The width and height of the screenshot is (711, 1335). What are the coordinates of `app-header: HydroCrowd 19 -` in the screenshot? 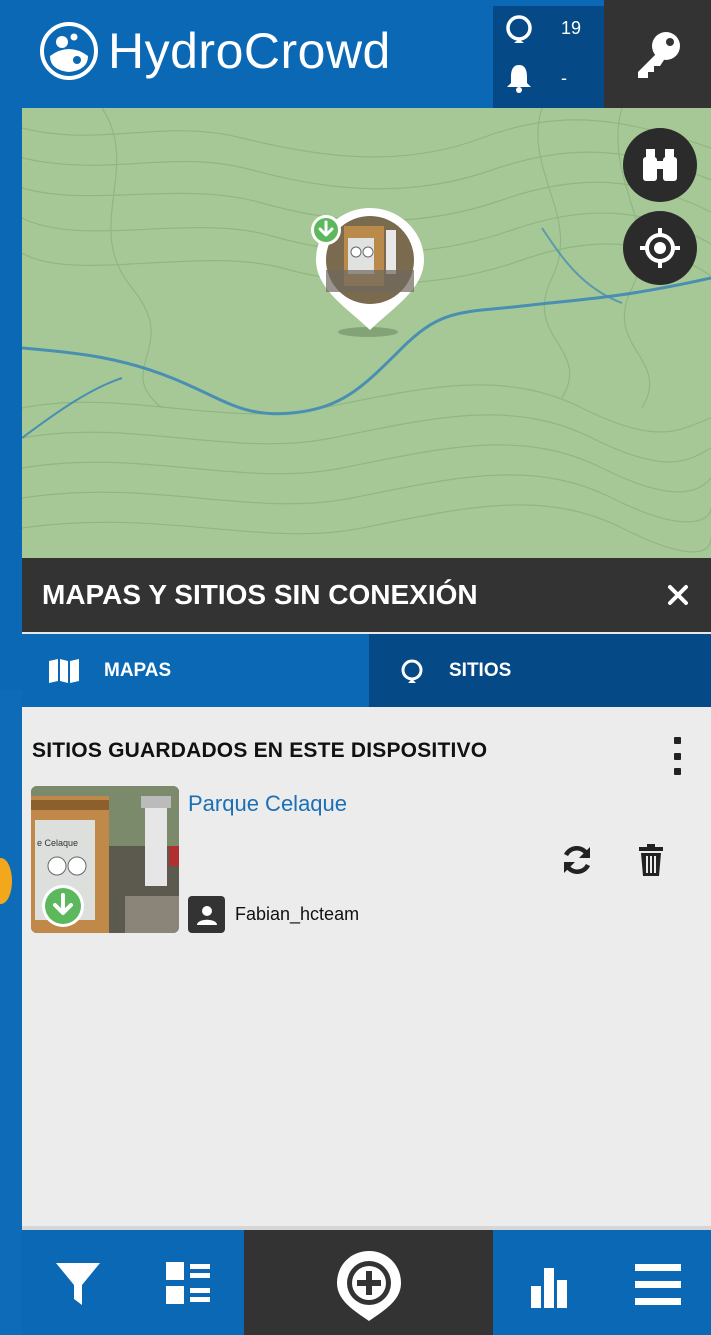 It's located at (355, 54).